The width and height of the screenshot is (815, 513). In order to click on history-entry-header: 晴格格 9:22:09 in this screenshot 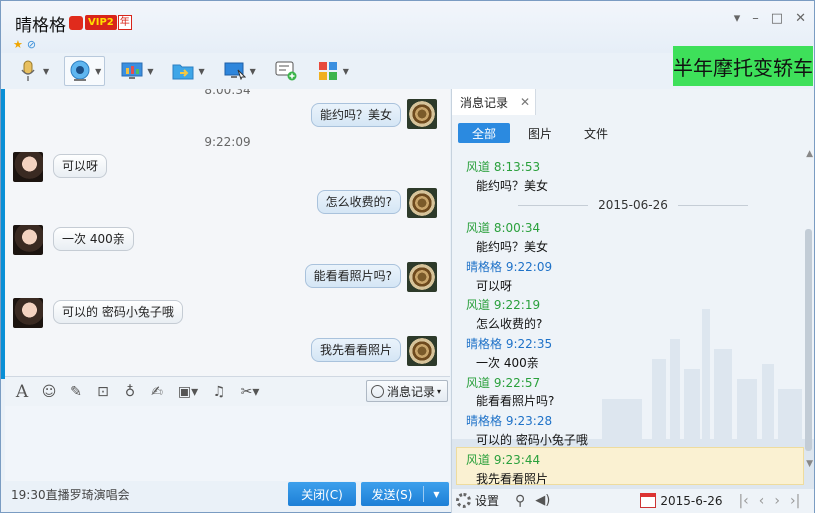, I will do `click(509, 266)`.